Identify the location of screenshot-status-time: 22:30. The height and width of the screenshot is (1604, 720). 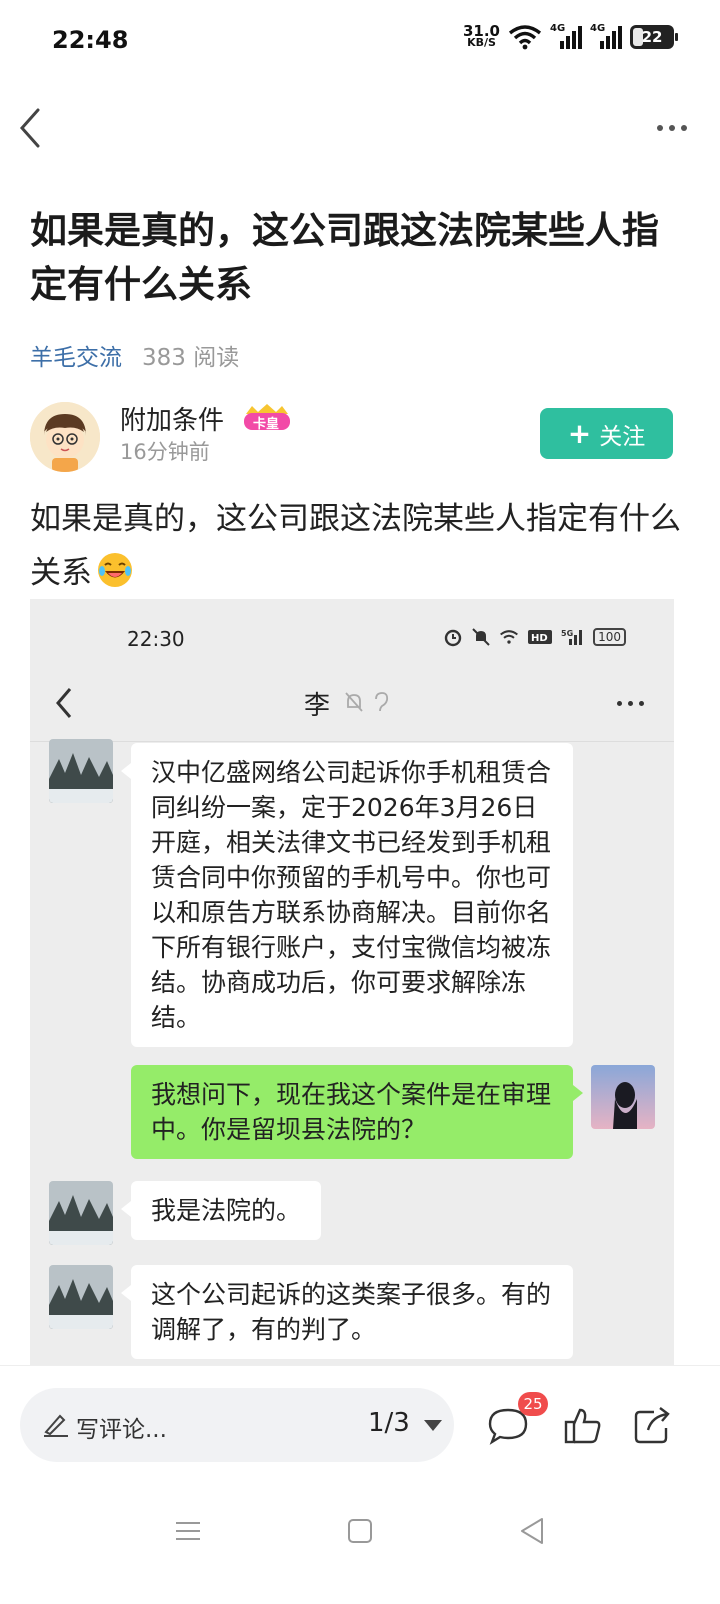
(156, 639).